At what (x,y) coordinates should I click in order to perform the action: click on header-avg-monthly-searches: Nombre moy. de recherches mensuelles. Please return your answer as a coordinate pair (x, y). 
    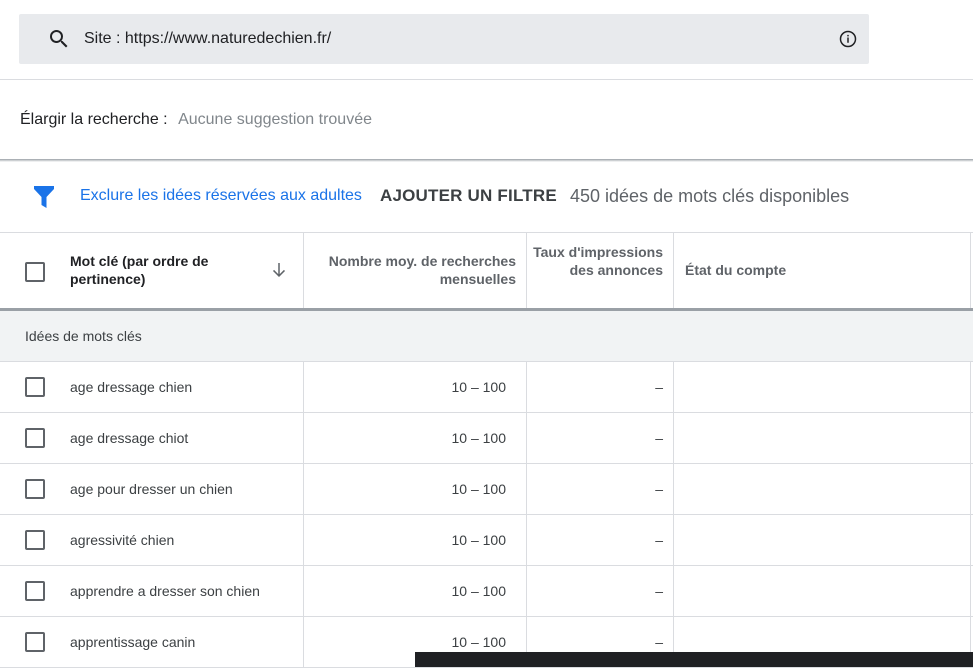
    Looking at the image, I should click on (413, 270).